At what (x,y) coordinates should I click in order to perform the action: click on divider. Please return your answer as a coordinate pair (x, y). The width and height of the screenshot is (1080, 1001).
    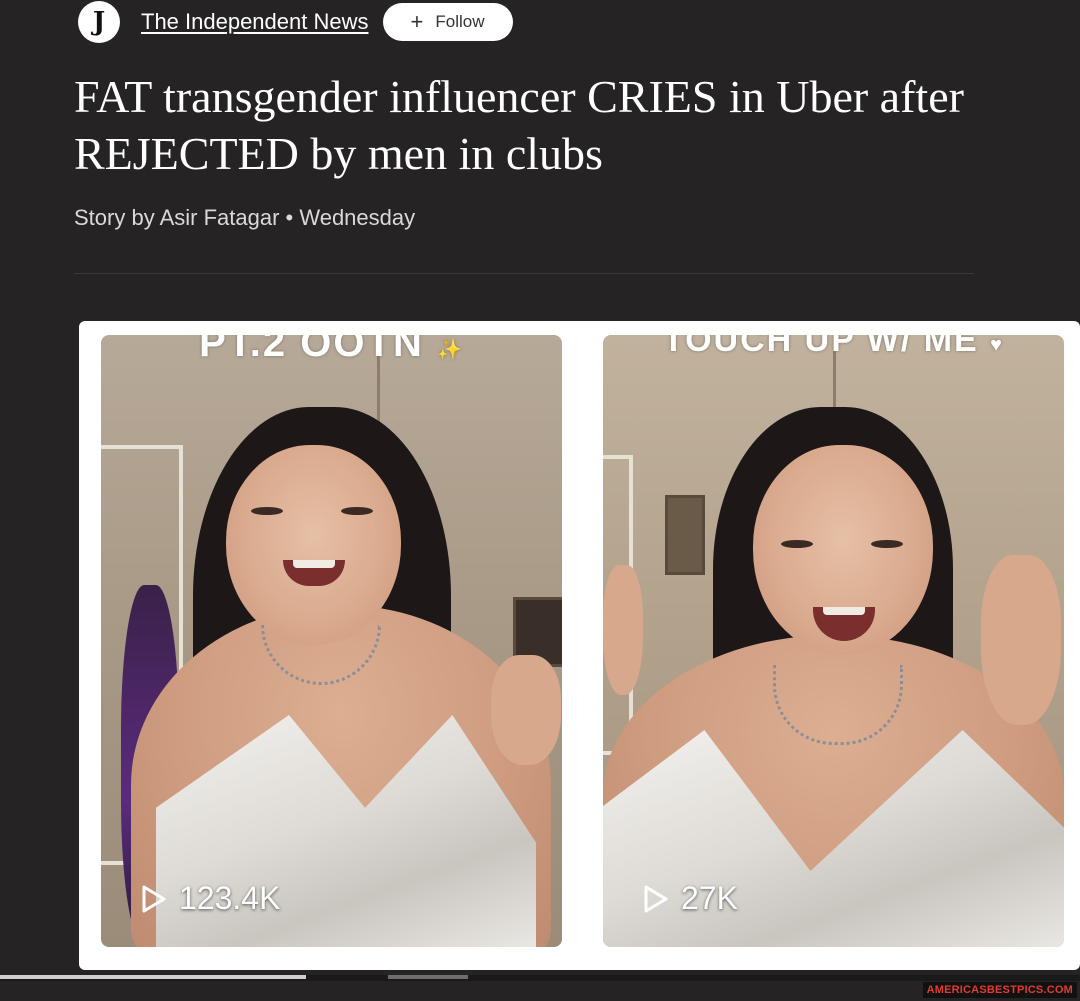
    Looking at the image, I should click on (524, 273).